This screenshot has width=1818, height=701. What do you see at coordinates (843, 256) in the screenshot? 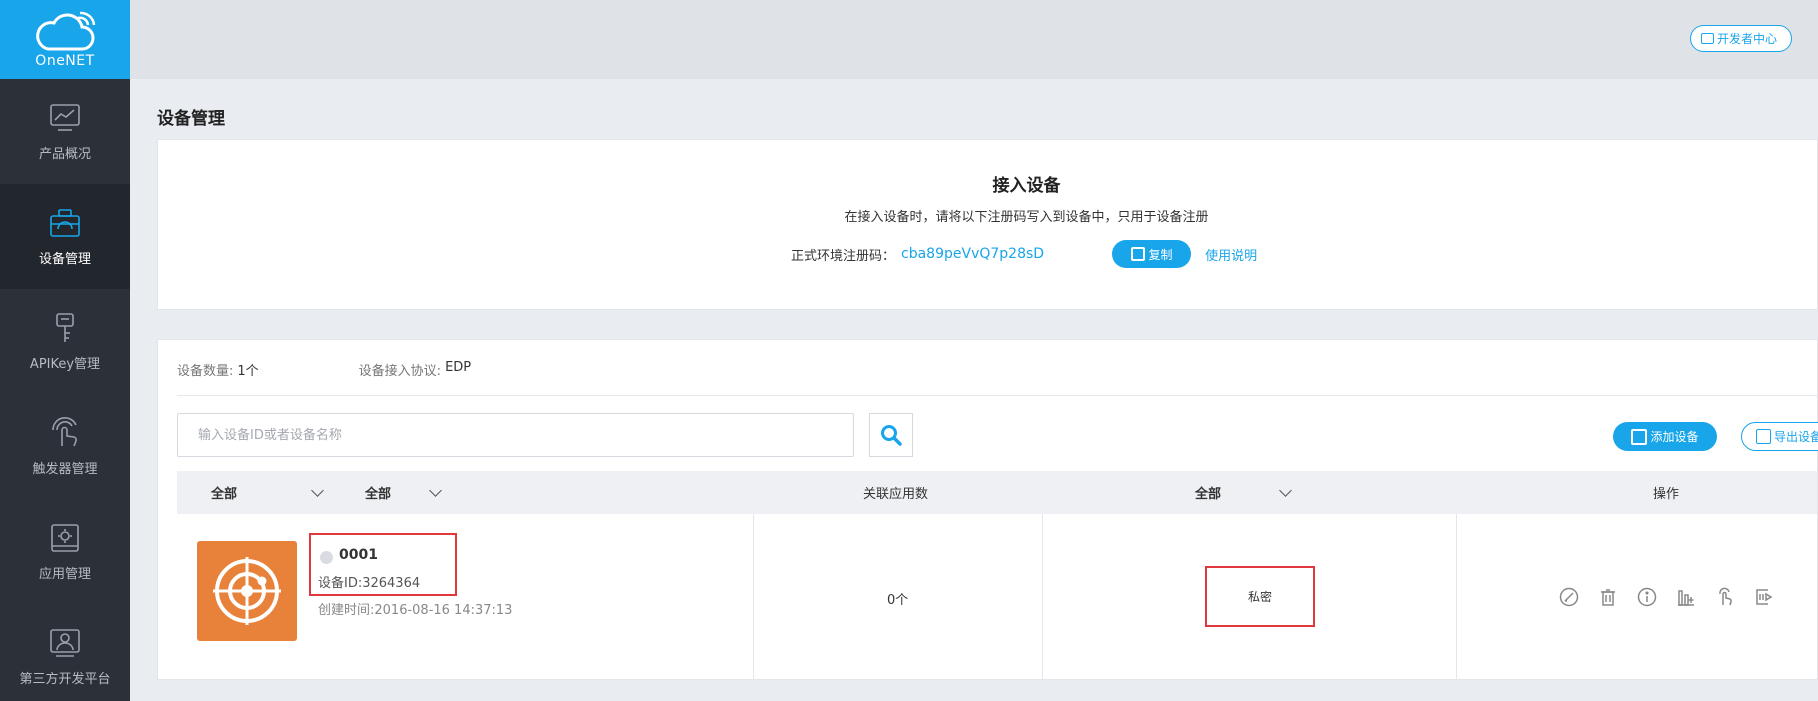
I see `registration-code-label: 正式环境注册码：` at bounding box center [843, 256].